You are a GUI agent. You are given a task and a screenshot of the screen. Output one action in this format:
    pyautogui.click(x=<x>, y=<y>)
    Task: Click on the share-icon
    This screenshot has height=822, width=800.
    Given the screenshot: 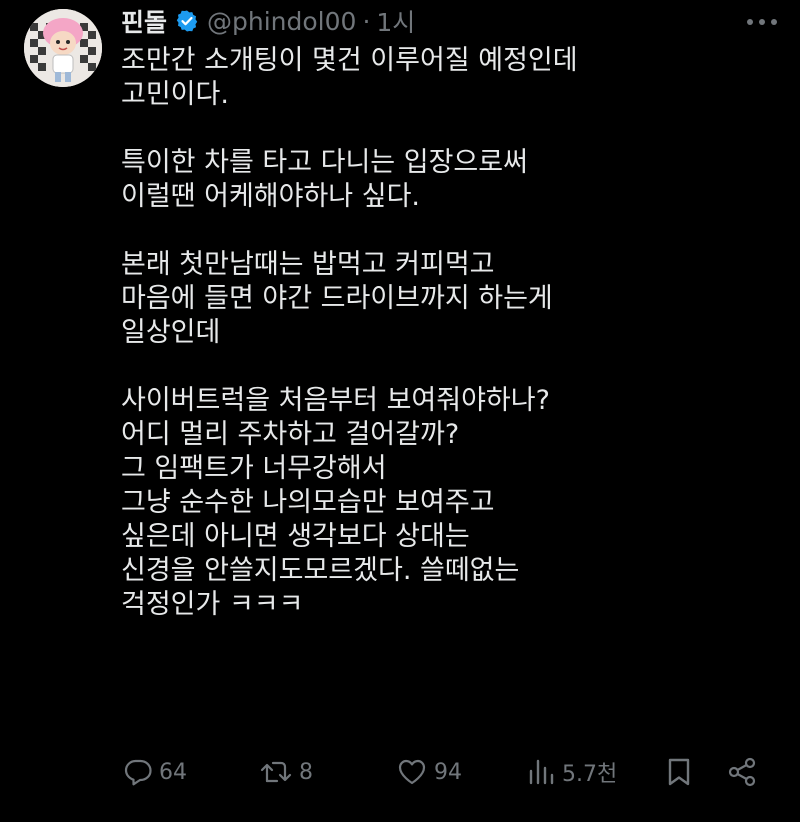 What is the action you would take?
    pyautogui.click(x=742, y=772)
    